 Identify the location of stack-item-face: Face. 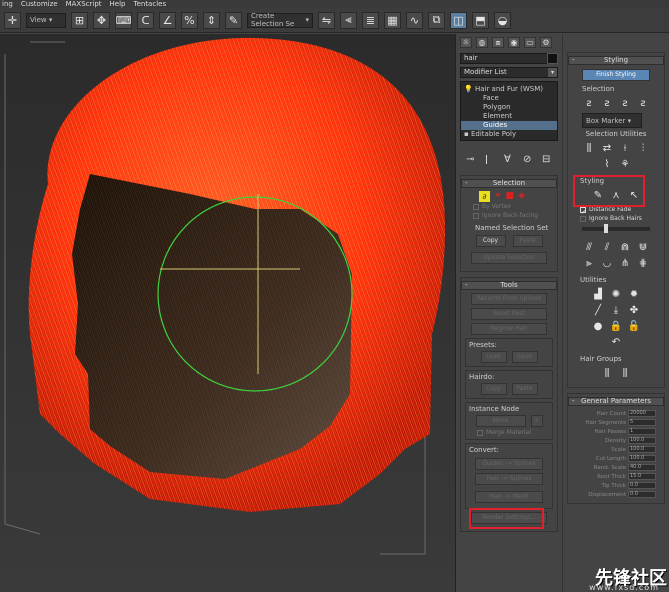
(509, 98).